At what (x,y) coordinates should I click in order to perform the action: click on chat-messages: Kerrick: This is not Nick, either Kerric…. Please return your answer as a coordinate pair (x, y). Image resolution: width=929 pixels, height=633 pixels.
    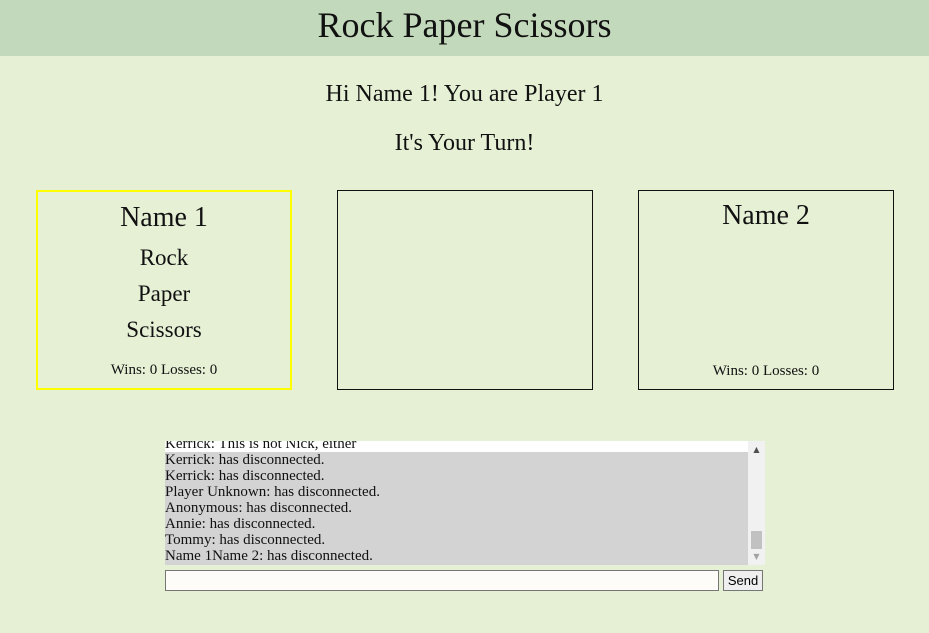
    Looking at the image, I should click on (456, 502).